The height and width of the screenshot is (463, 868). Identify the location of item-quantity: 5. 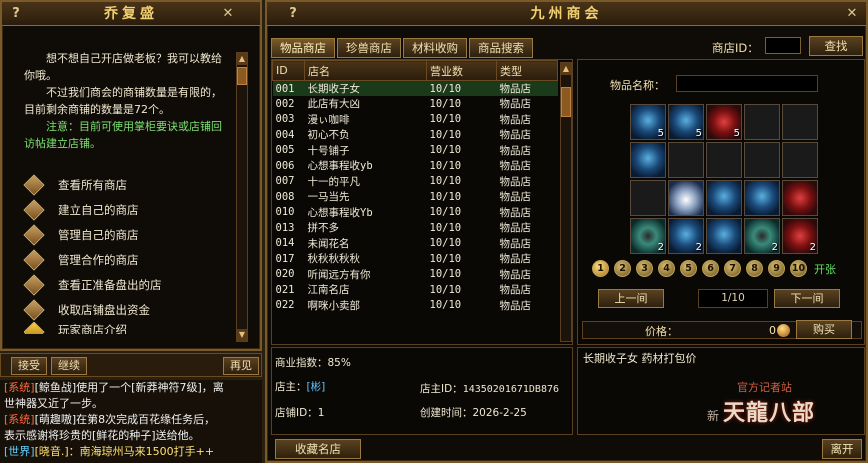
(736, 133).